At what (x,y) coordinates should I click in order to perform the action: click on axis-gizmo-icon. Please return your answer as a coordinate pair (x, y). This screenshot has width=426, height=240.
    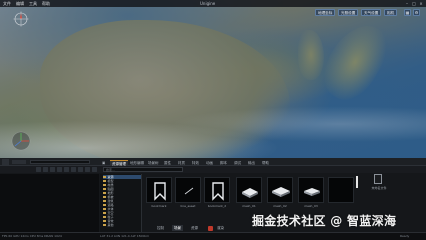
    Looking at the image, I should click on (21, 141).